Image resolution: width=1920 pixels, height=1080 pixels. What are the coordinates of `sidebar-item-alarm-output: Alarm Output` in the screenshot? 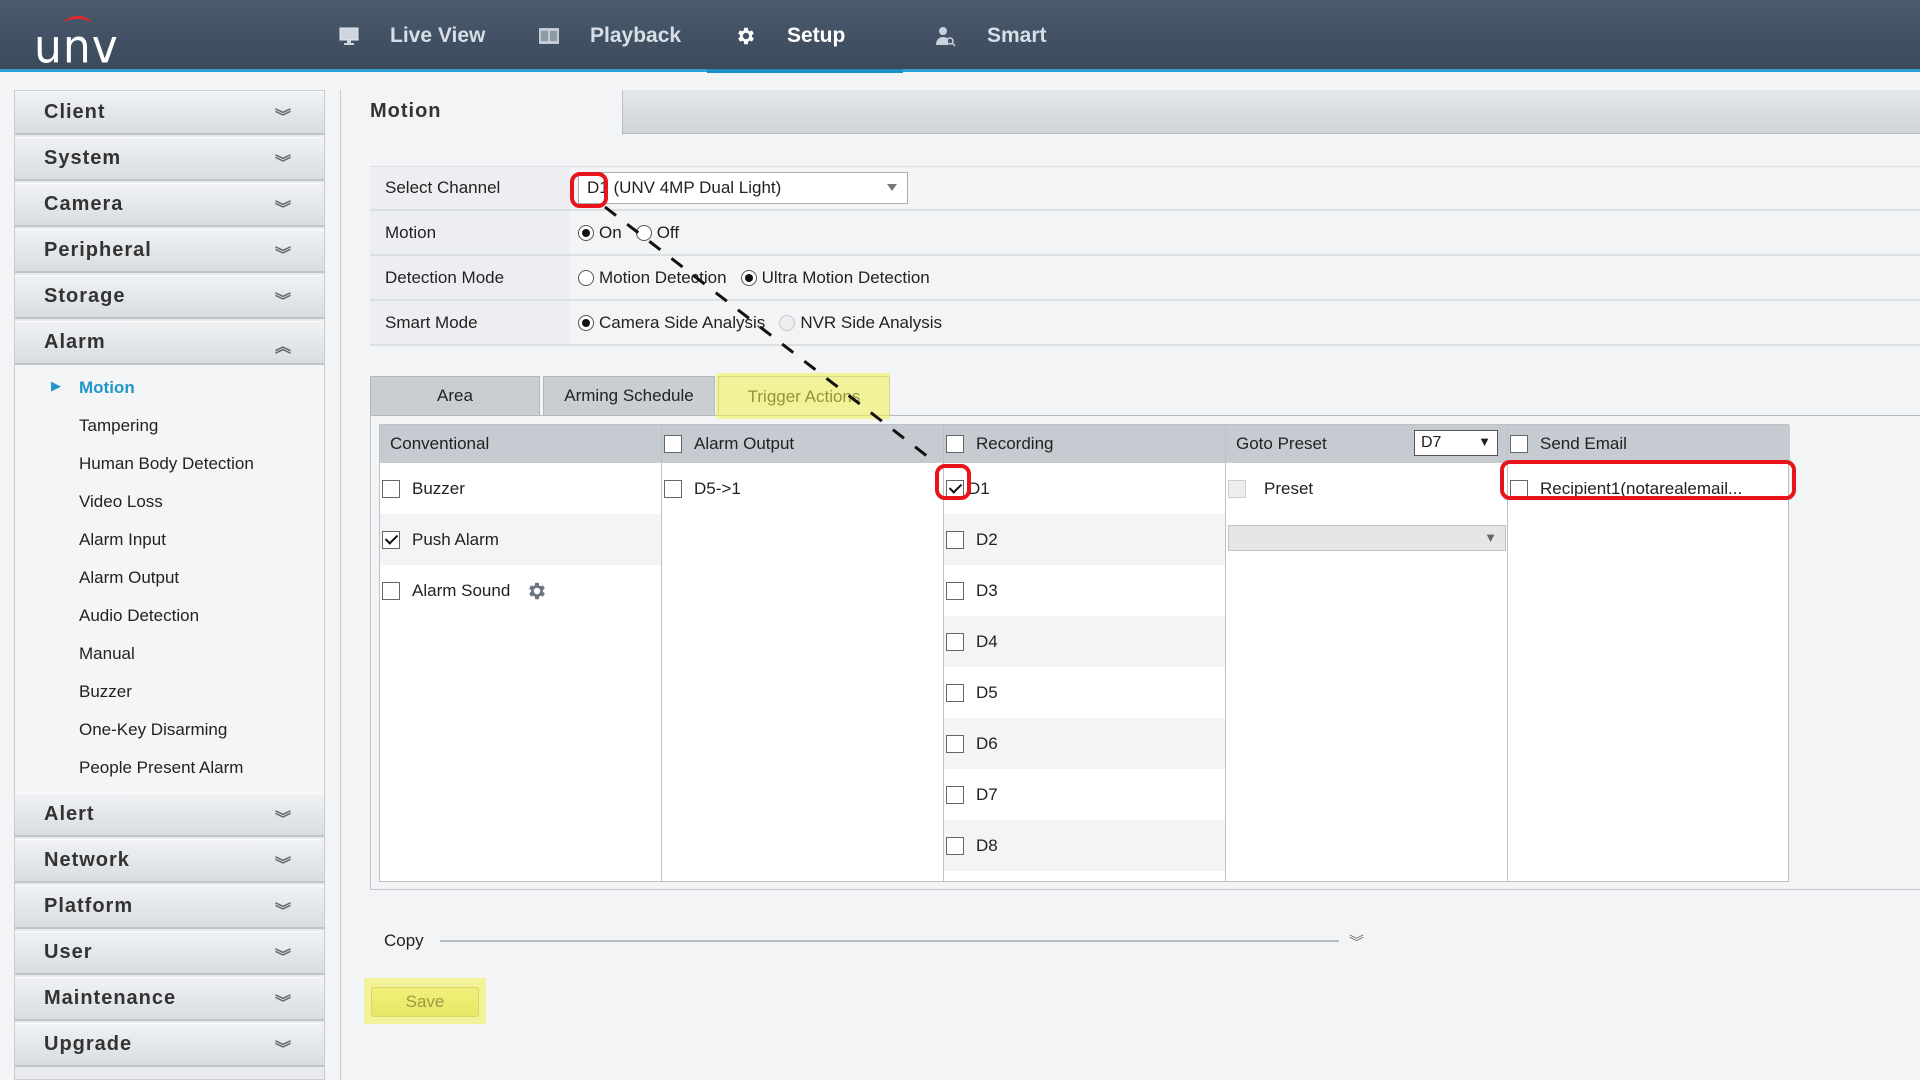 It's located at (169, 578).